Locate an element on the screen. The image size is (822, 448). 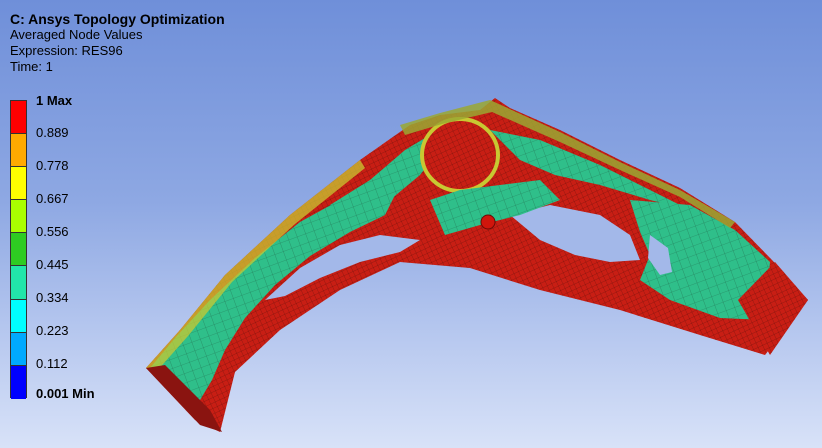
load-point-marker is located at coordinates (488, 222).